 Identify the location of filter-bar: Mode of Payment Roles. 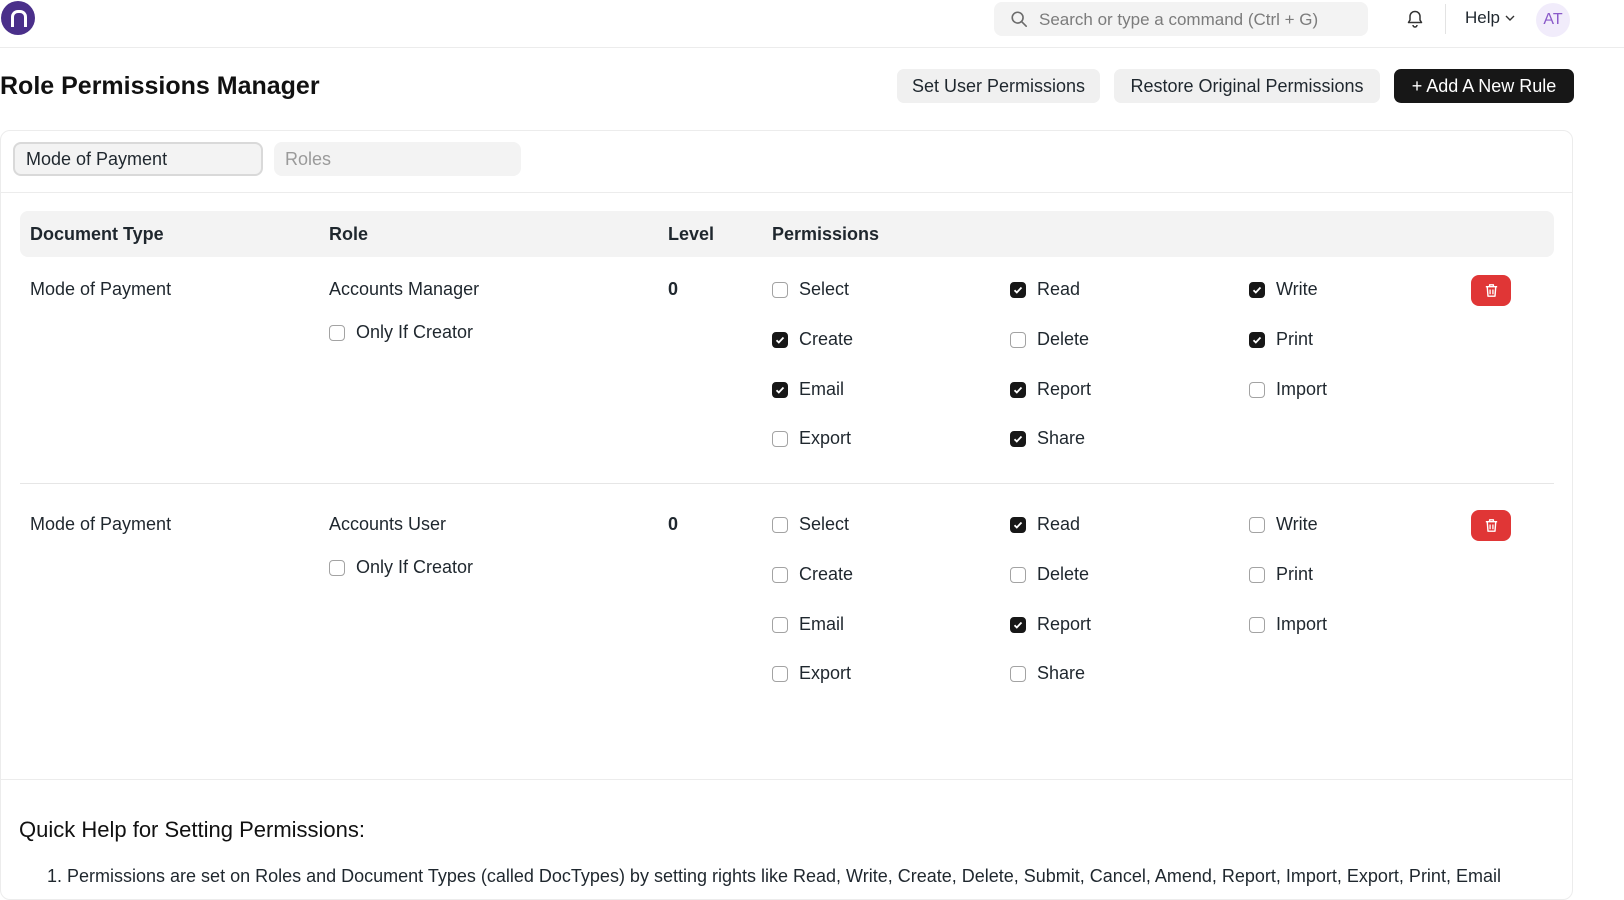
(786, 162).